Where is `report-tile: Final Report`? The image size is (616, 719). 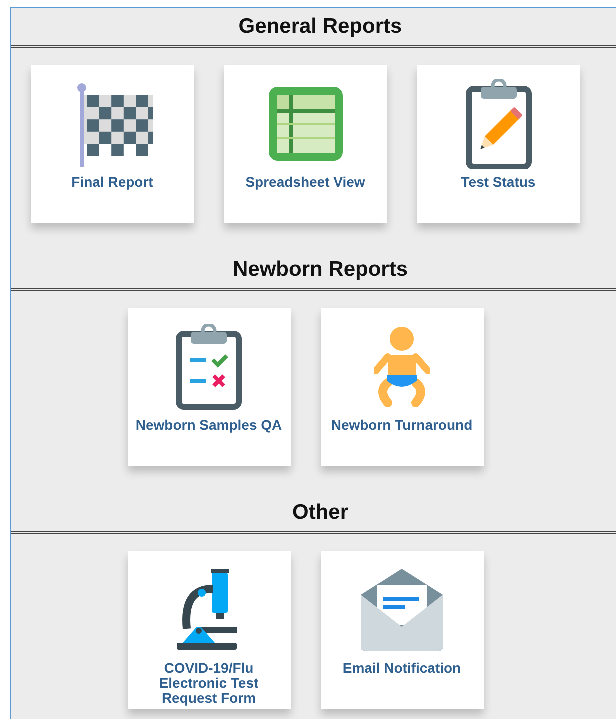 report-tile: Final Report is located at coordinates (112, 144).